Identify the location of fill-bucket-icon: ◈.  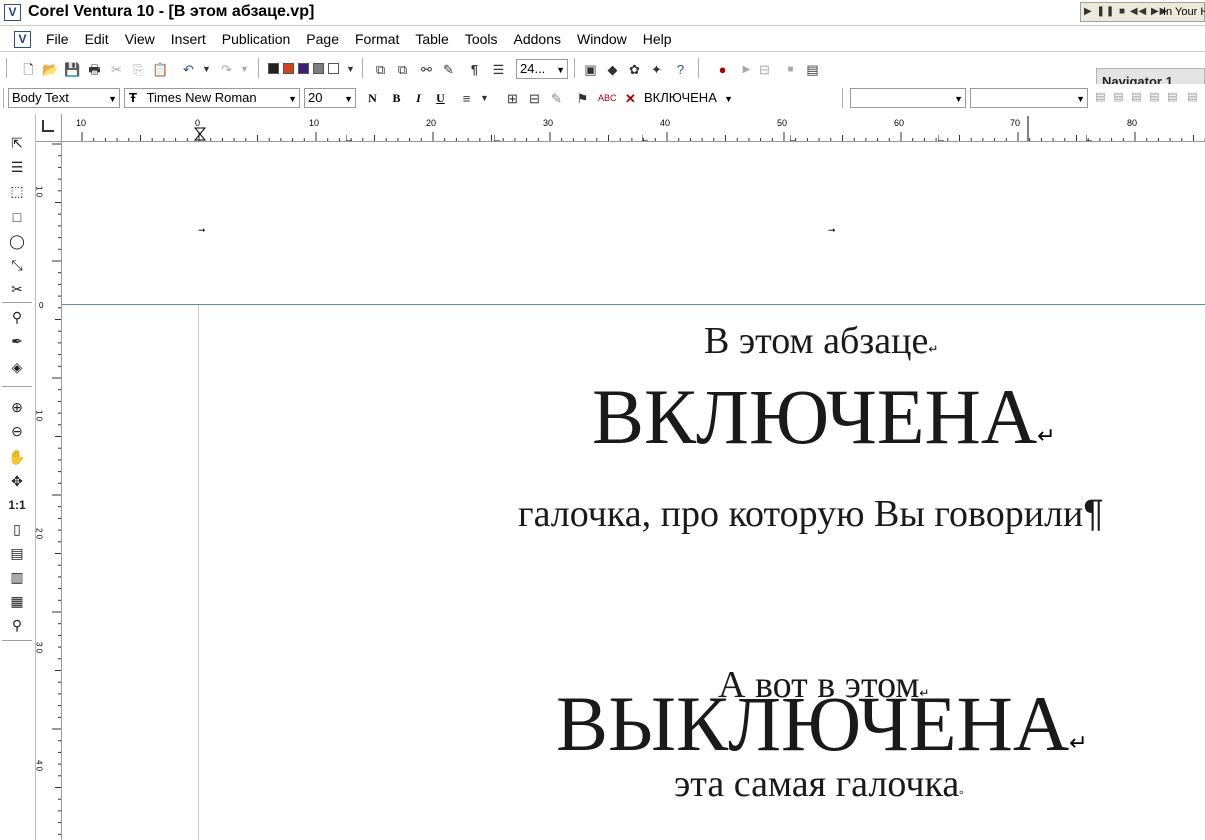
(17, 367).